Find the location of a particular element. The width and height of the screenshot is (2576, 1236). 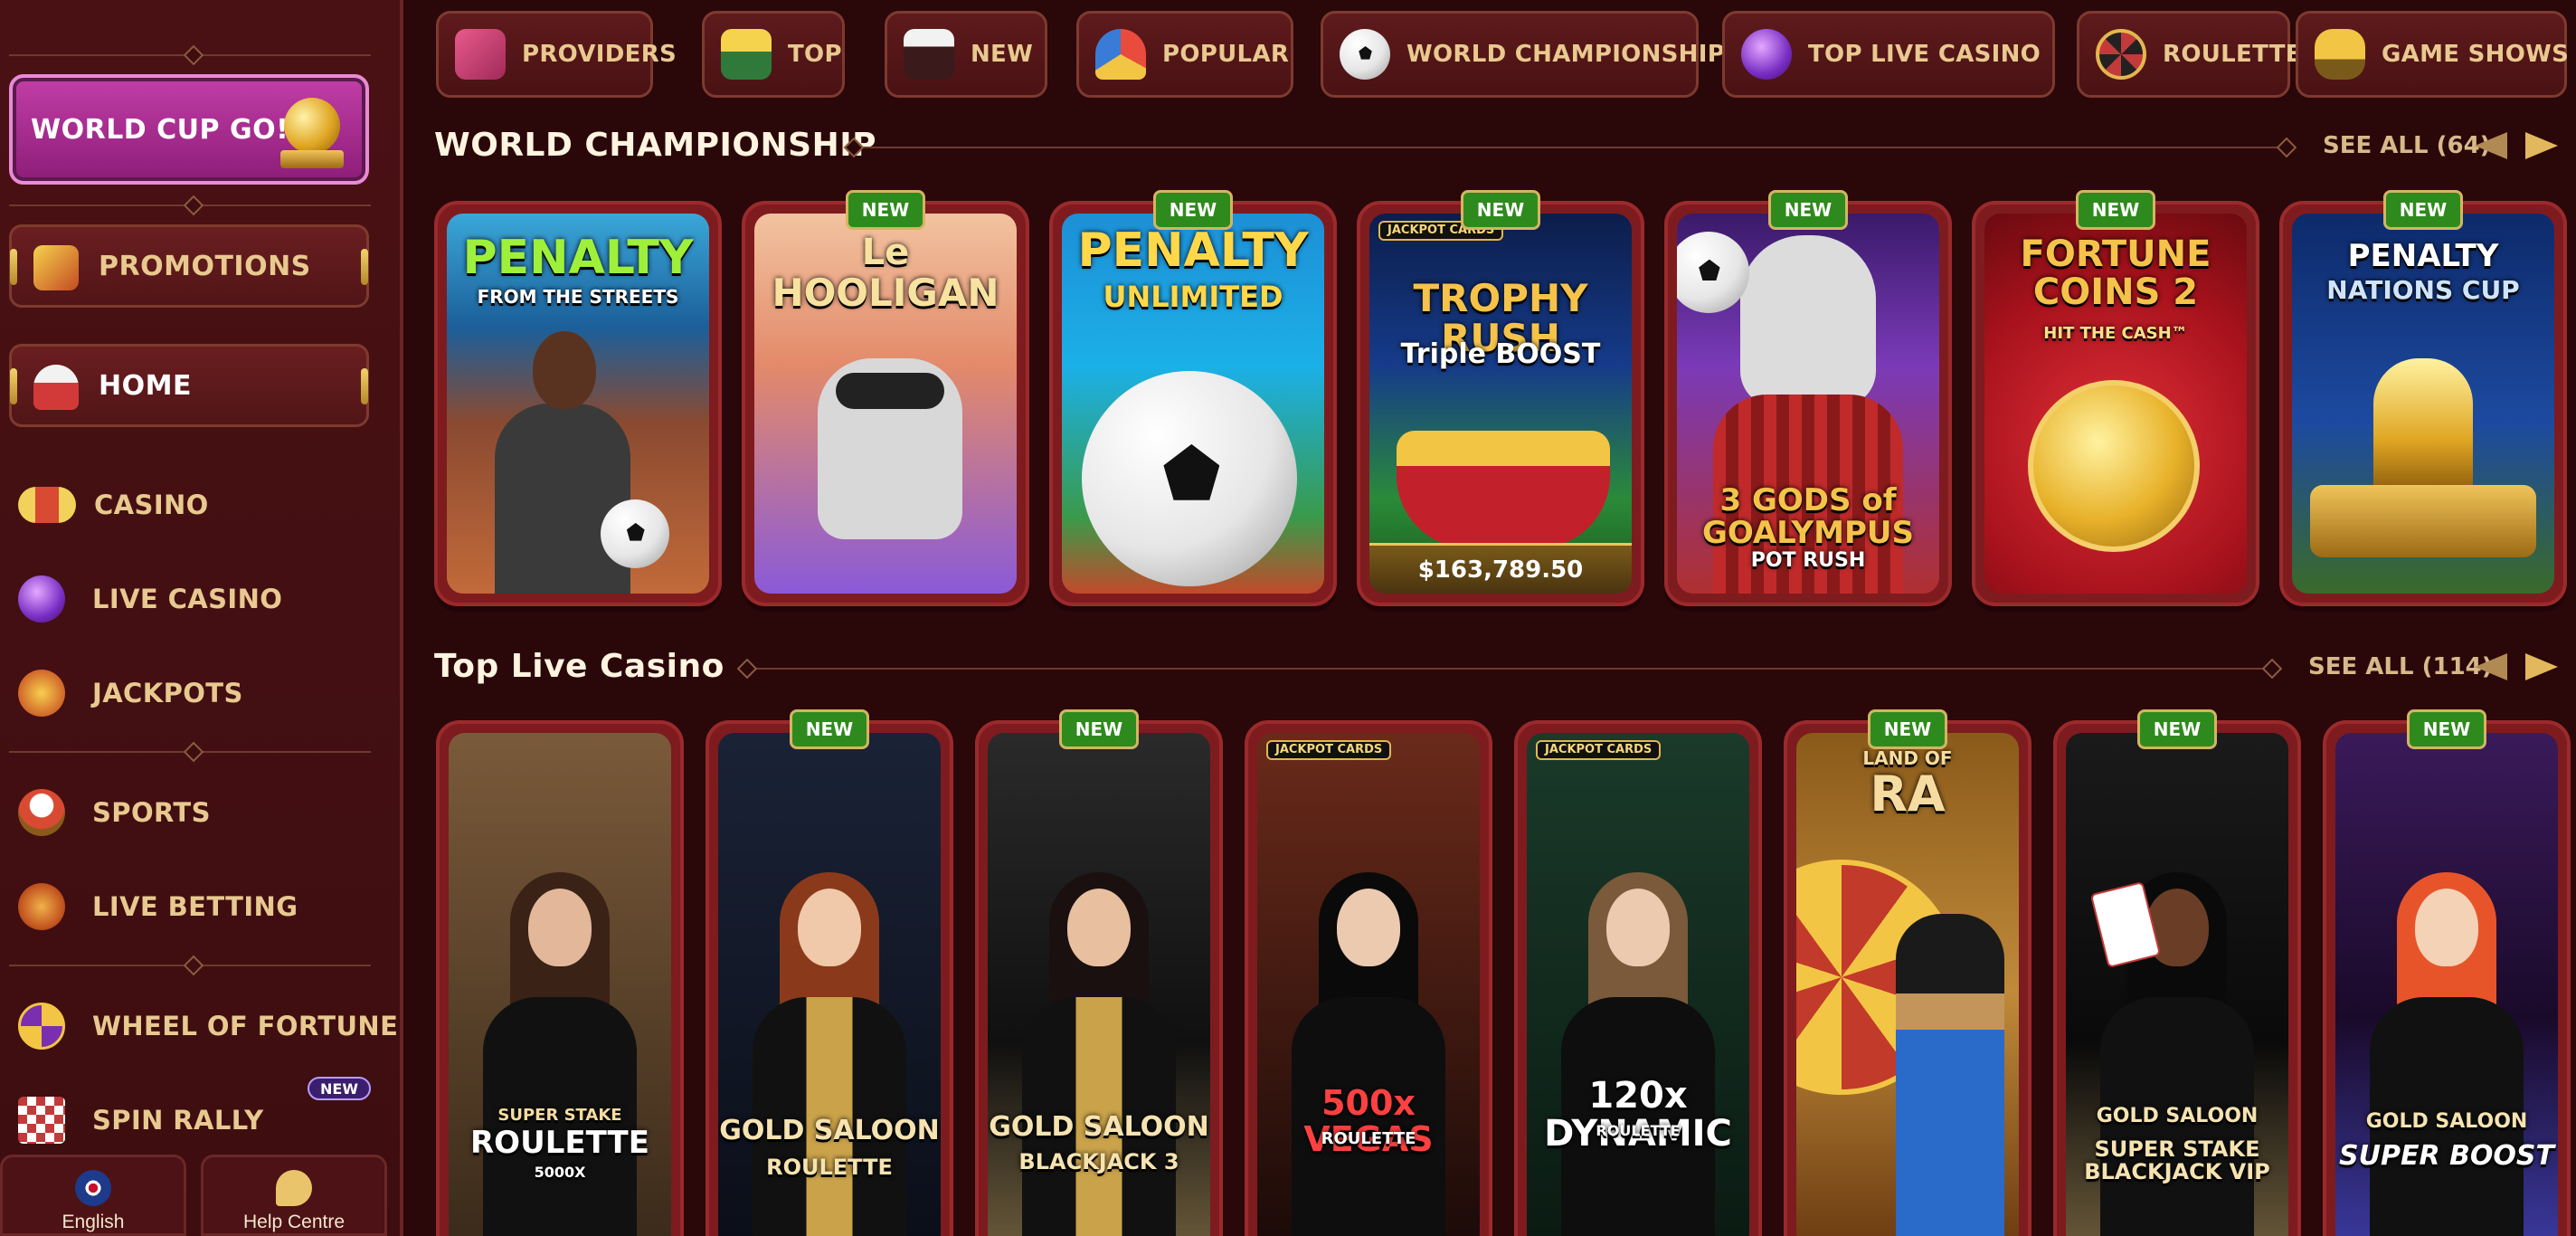

jack-in-box-icon is located at coordinates (56, 267).